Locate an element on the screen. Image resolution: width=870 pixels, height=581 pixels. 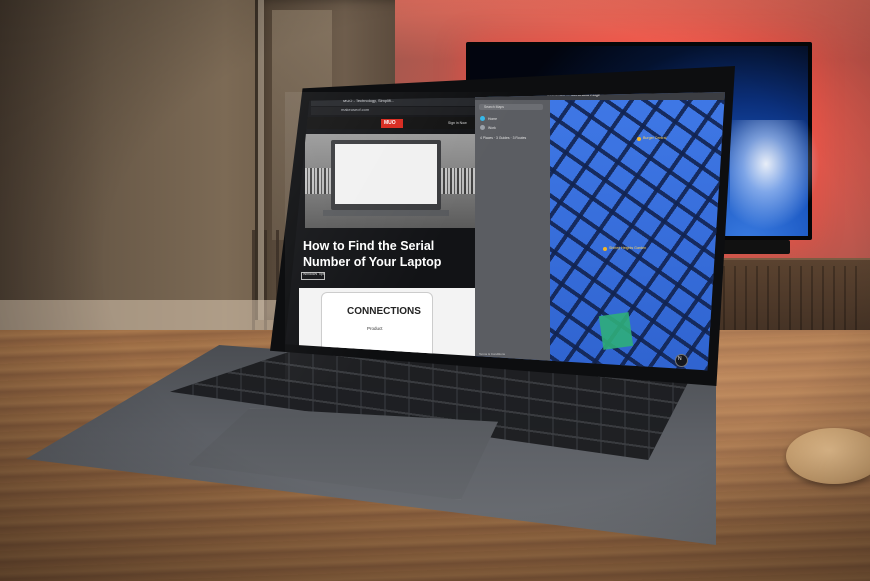
connections-title: CONNECTIONS is located at coordinates (384, 311).